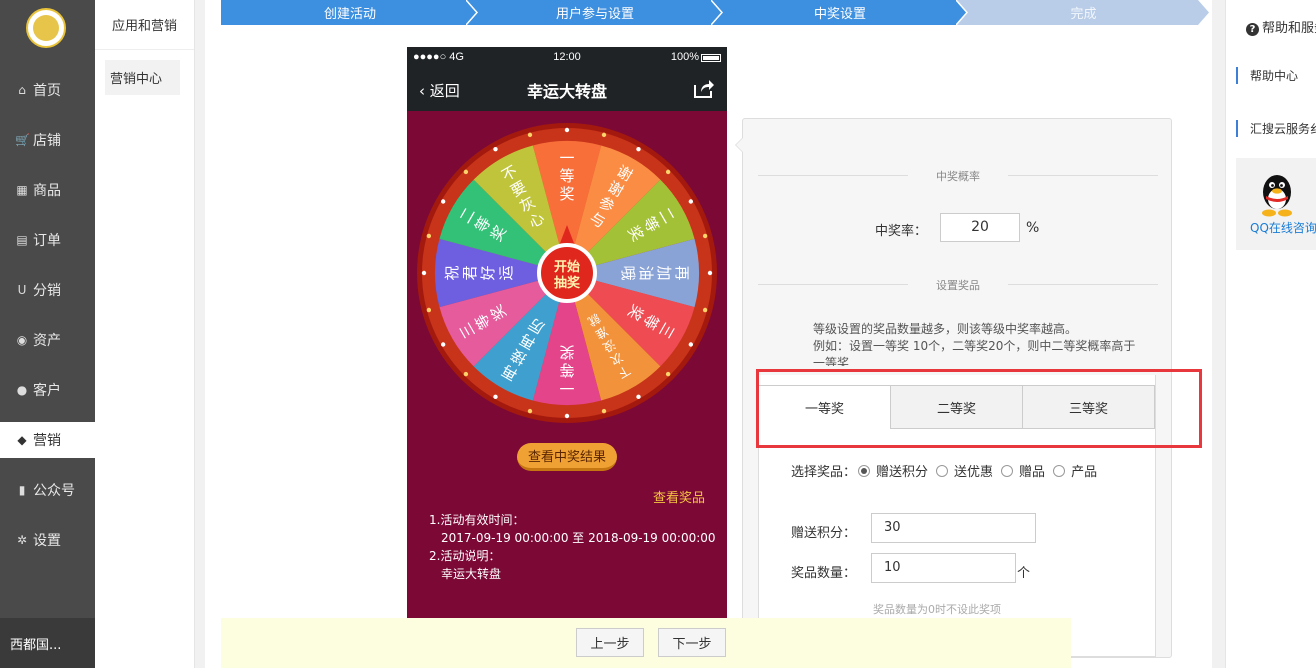  I want to click on view-prize-link: 查看奖品, so click(679, 496).